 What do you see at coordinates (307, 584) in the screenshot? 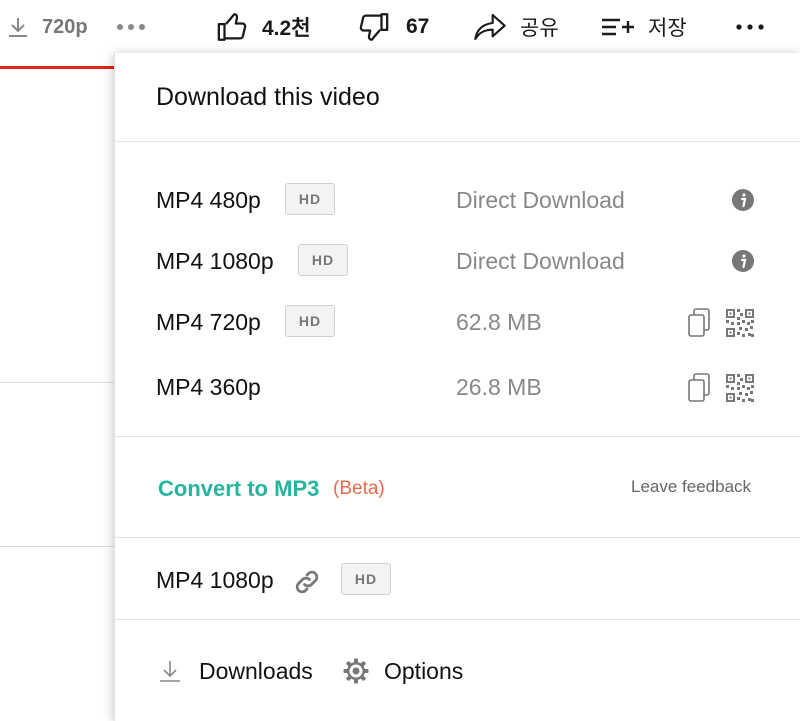
I see `link-chain-icon` at bounding box center [307, 584].